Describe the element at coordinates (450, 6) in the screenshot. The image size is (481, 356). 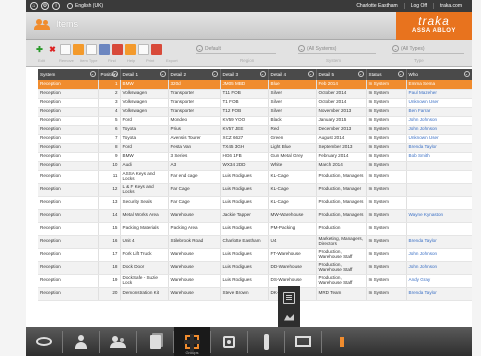
I see `site-link: traka.com` at that location.